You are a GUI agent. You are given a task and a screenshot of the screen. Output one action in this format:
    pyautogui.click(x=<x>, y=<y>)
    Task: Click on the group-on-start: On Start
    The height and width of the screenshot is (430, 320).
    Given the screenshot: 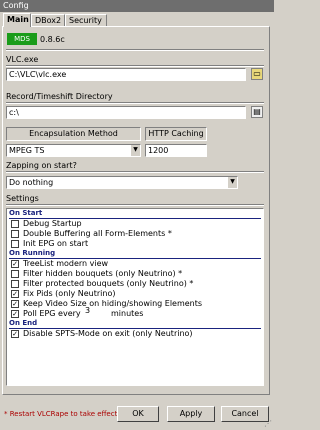 What is the action you would take?
    pyautogui.click(x=135, y=214)
    